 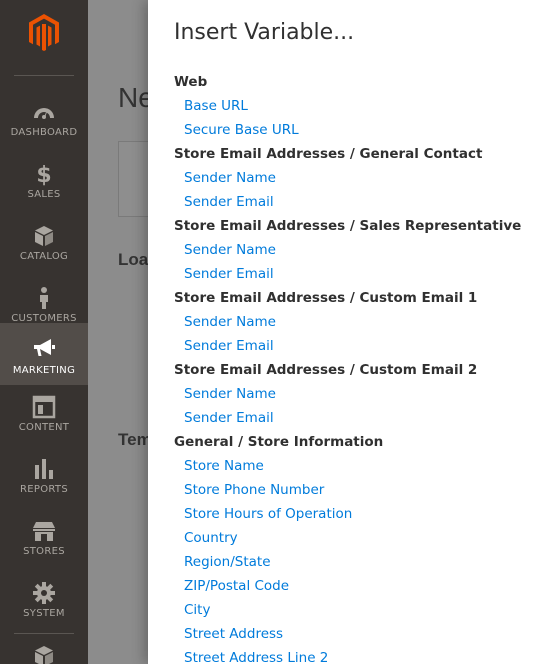 What do you see at coordinates (279, 442) in the screenshot?
I see `variable-group-title: General / Store Information` at bounding box center [279, 442].